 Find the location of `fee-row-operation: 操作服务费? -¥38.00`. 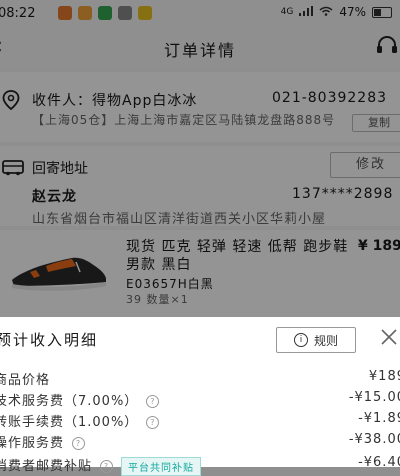

fee-row-operation: 操作服务费? -¥38.00 is located at coordinates (200, 442).